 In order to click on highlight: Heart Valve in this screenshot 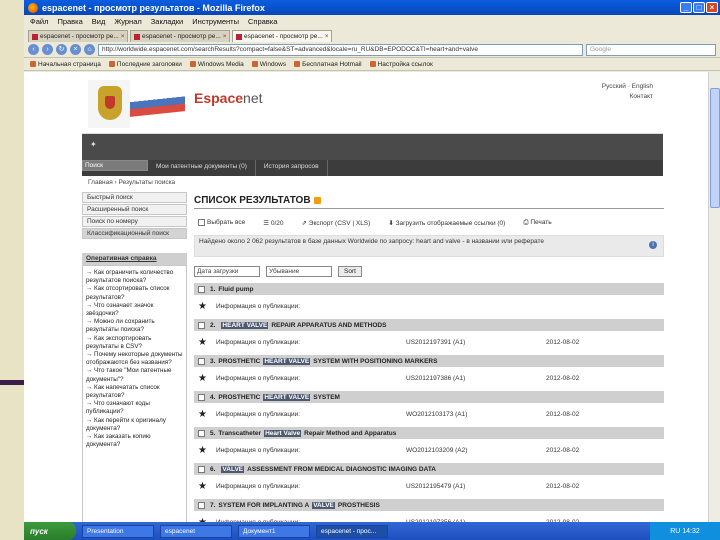, I will do `click(283, 433)`.